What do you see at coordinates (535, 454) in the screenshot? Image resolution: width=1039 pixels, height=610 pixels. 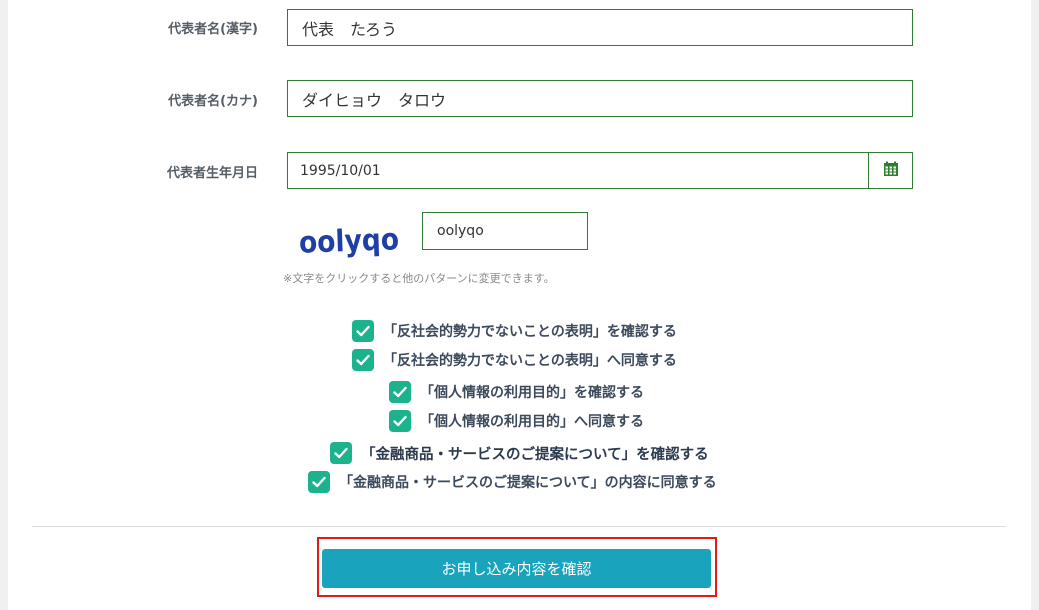 I see `consent-label: 「金融商品・サービスのご提案について」を確認する` at bounding box center [535, 454].